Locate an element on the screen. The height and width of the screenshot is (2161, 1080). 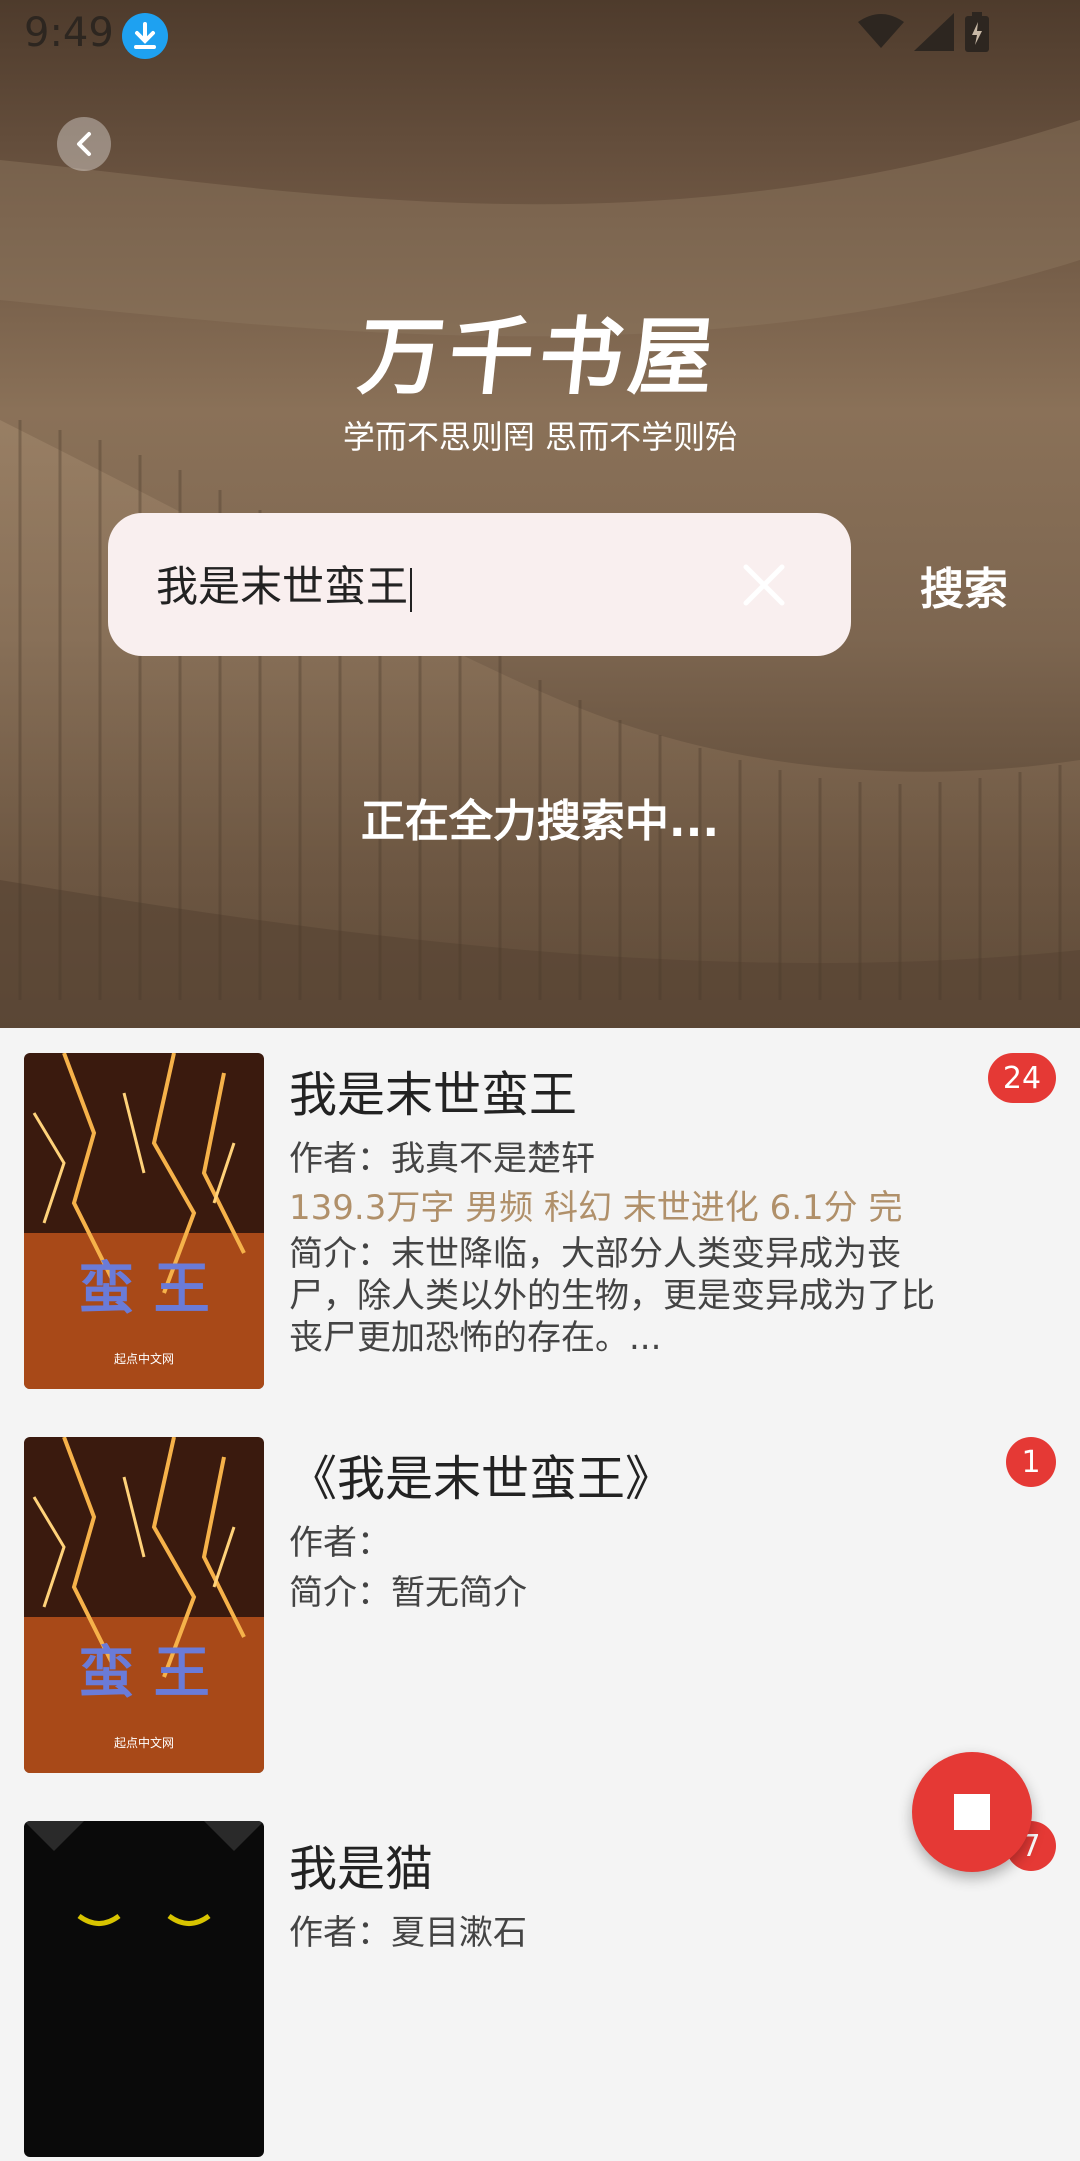
wifi-icon is located at coordinates (881, 31).